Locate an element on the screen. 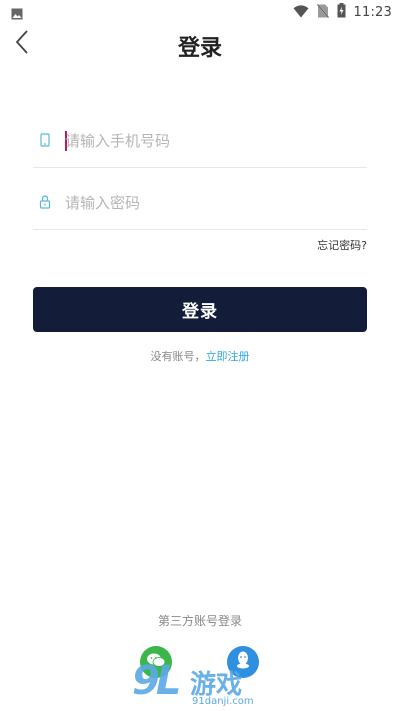 This screenshot has width=400, height=711. battery-charging-icon is located at coordinates (341, 12).